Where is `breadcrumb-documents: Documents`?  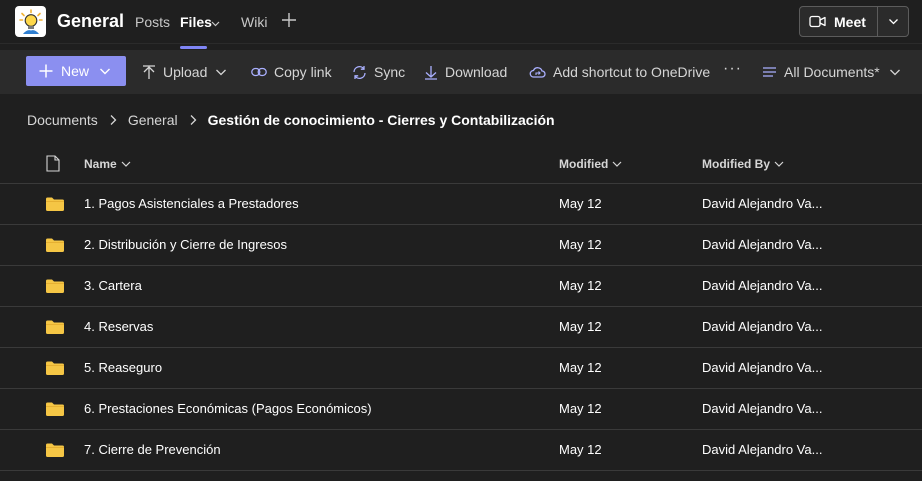
breadcrumb-documents: Documents is located at coordinates (62, 120).